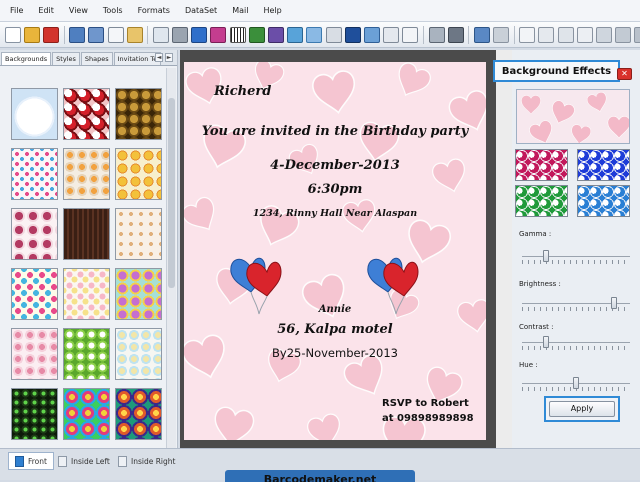 Image resolution: width=640 pixels, height=482 pixels. Describe the element at coordinates (576, 262) in the screenshot. I see `gamma-ticks` at that location.